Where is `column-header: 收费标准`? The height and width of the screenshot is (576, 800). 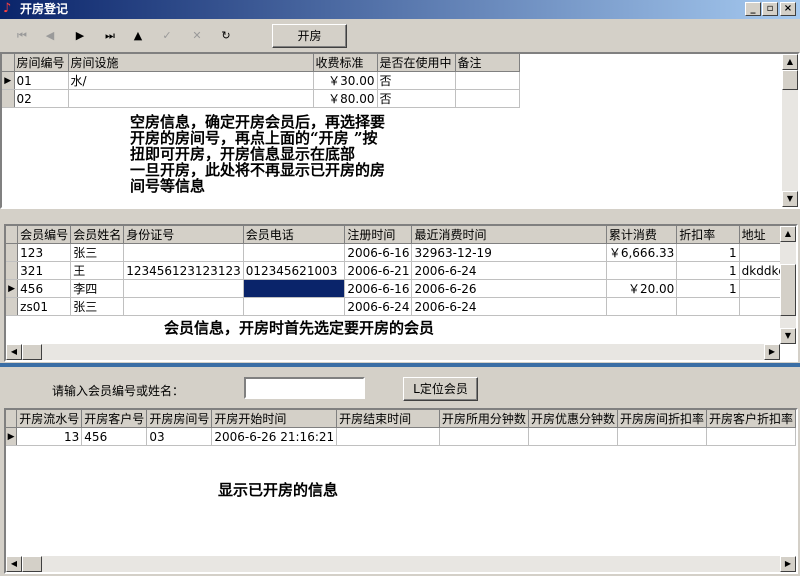
column-header: 收费标准 is located at coordinates (345, 63).